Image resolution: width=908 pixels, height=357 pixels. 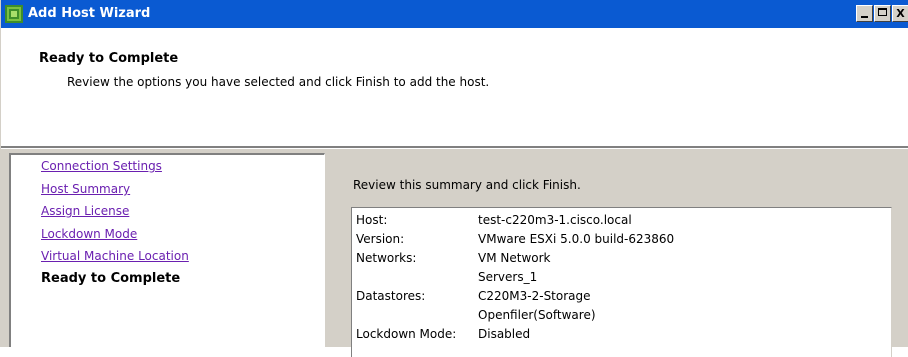 I want to click on minimize-button, so click(x=864, y=13).